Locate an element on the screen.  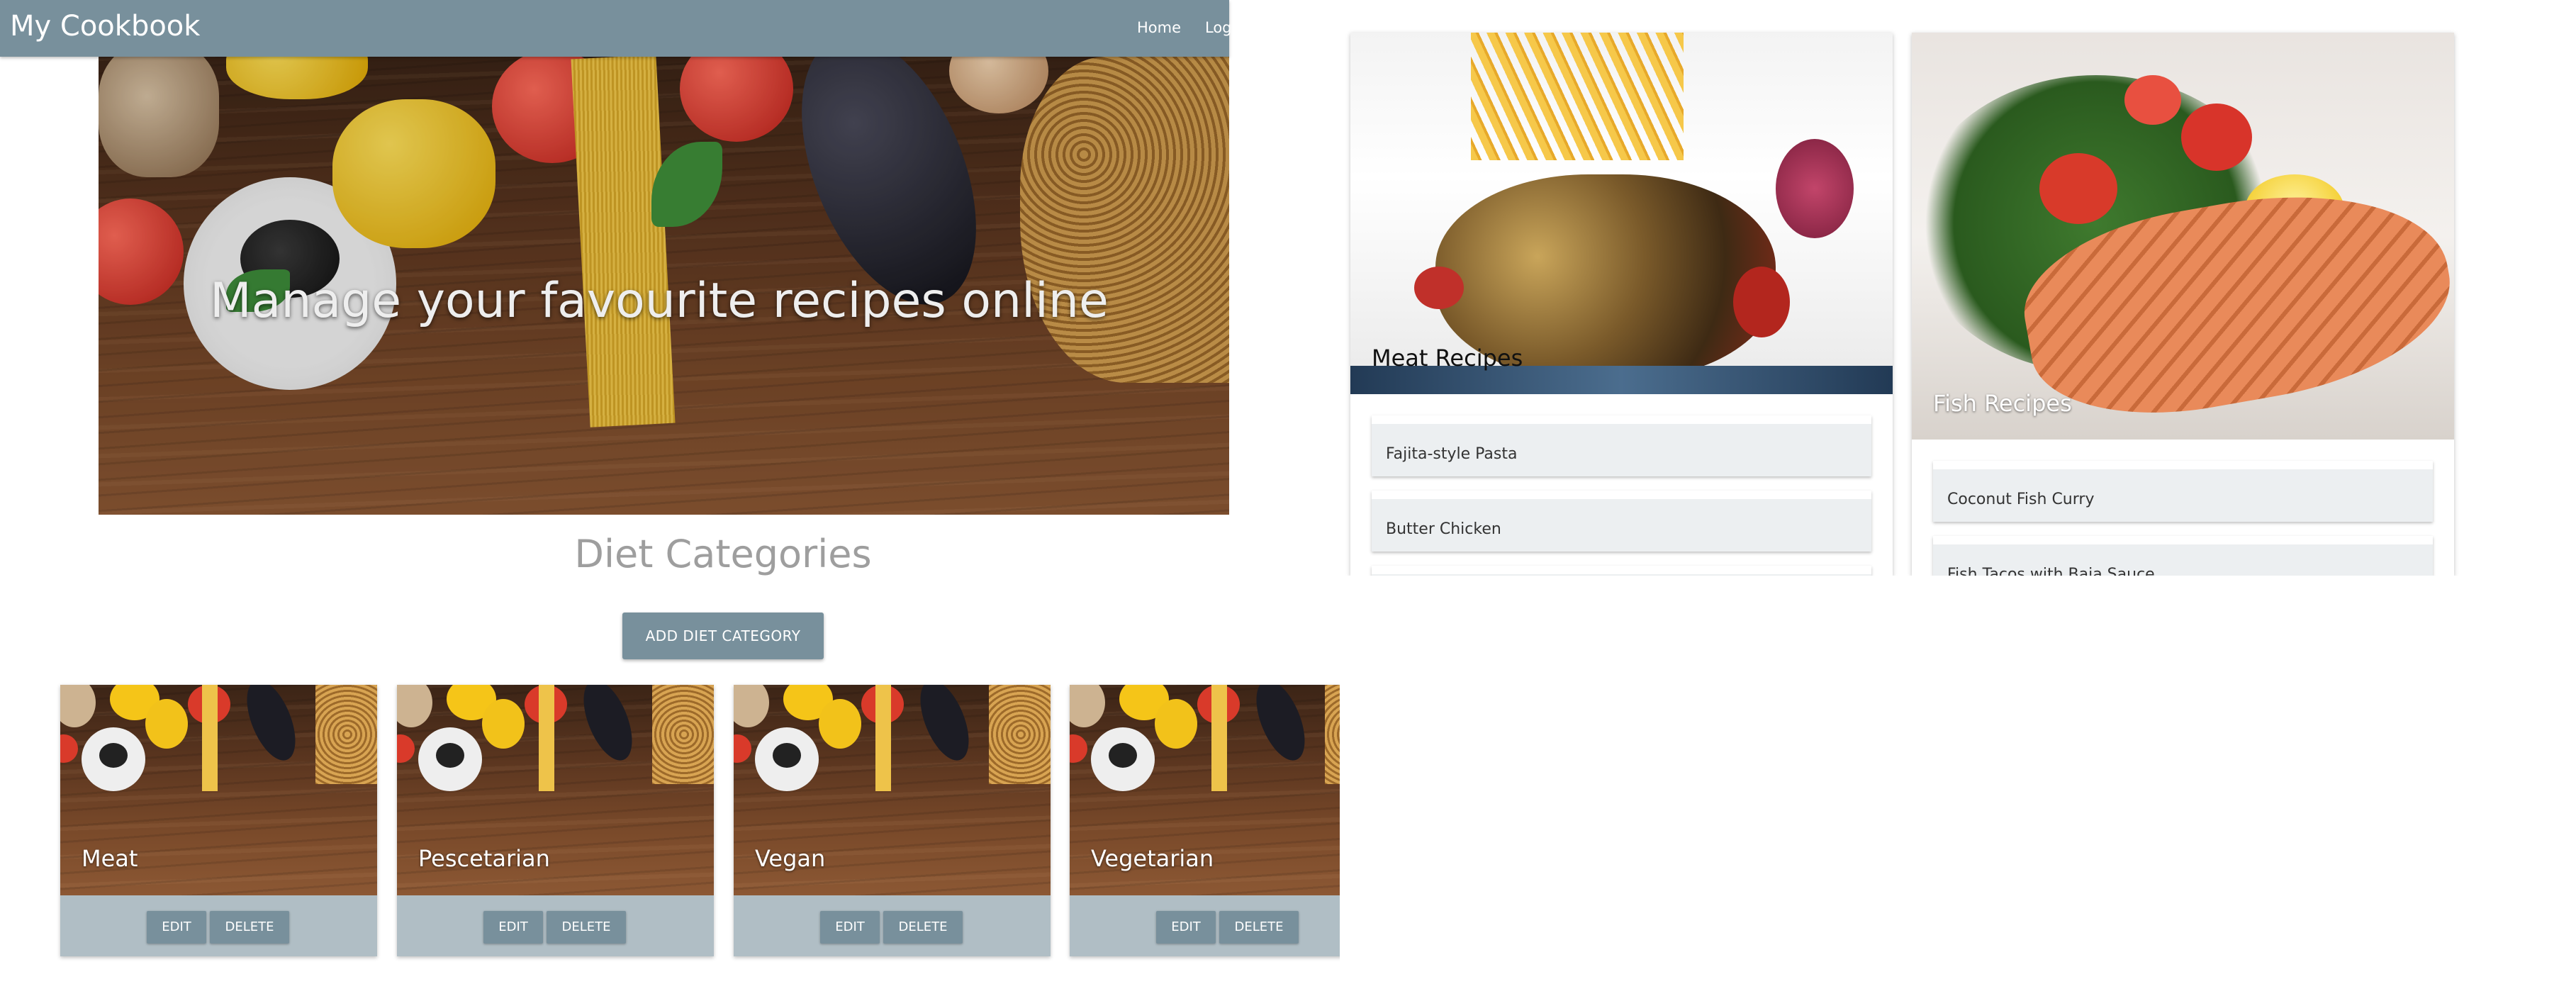
diet-category-card-meat: Meat EDIT DELETE is located at coordinates (218, 821).